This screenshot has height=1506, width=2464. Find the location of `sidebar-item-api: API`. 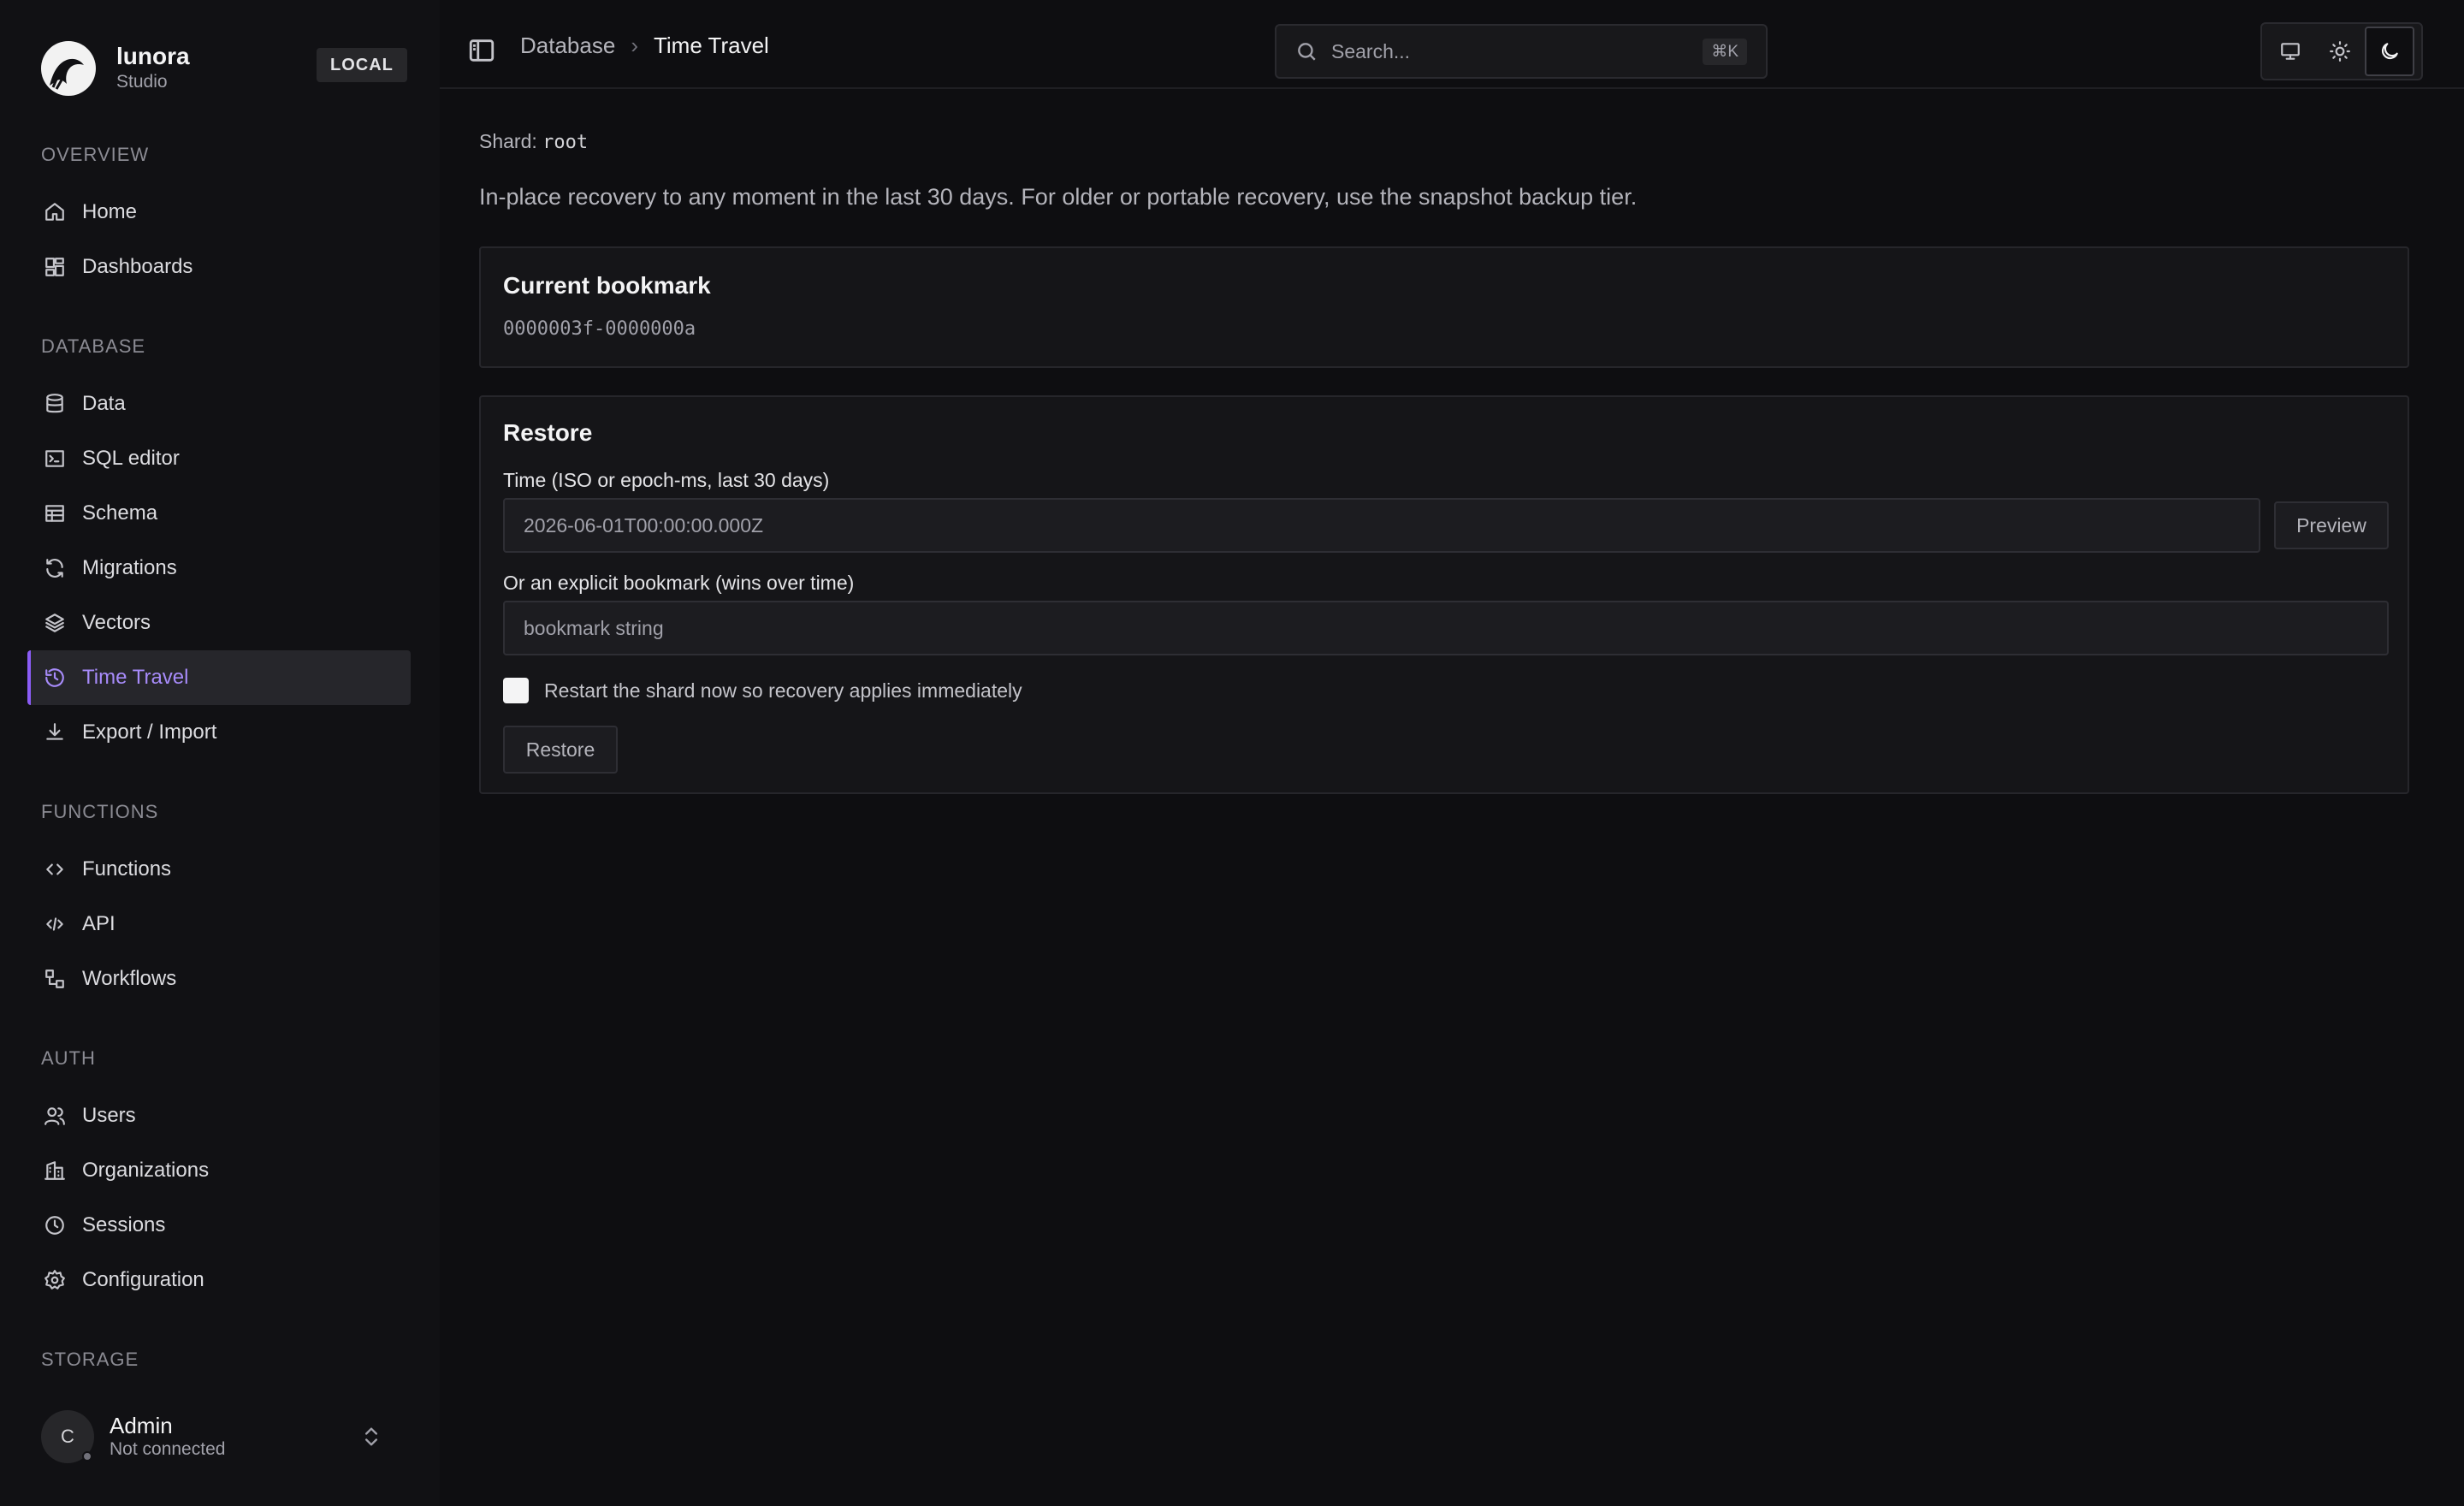

sidebar-item-api: API is located at coordinates (219, 925).